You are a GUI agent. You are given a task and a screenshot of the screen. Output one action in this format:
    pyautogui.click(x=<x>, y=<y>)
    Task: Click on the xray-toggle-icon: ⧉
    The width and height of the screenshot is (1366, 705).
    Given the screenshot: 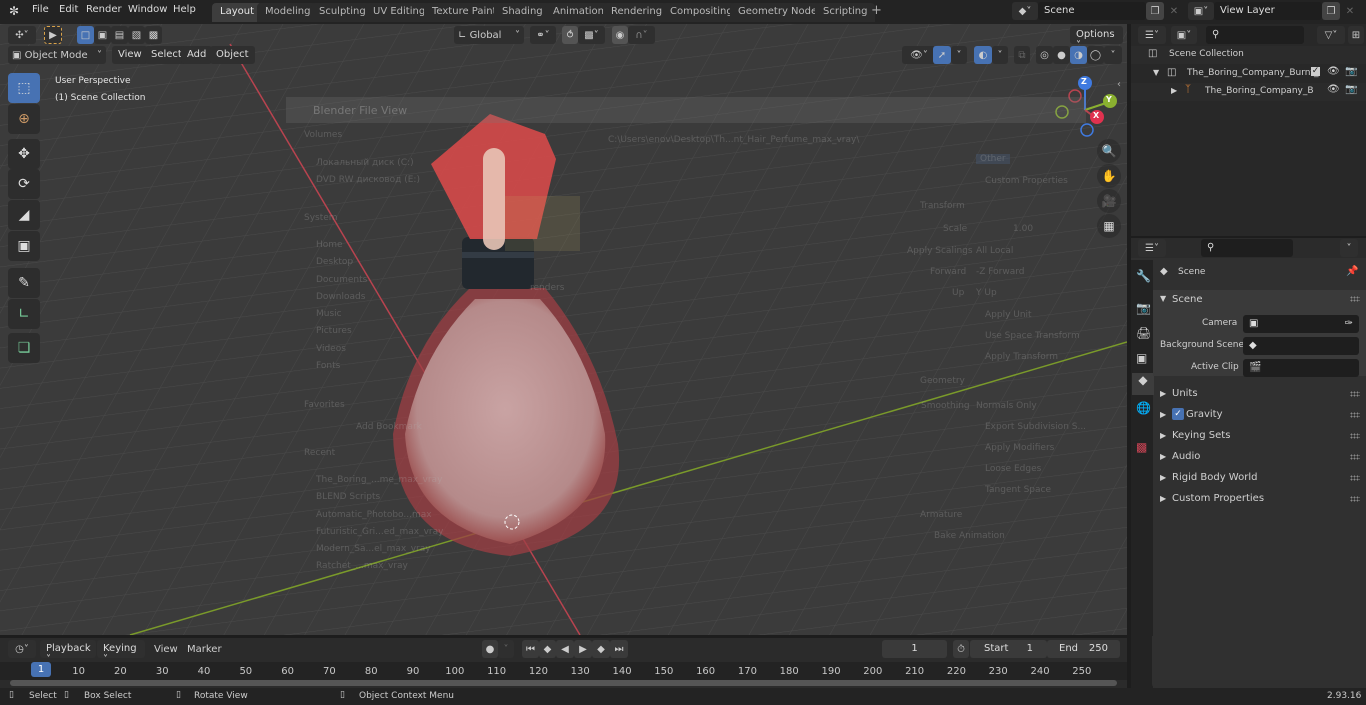 What is the action you would take?
    pyautogui.click(x=1022, y=55)
    